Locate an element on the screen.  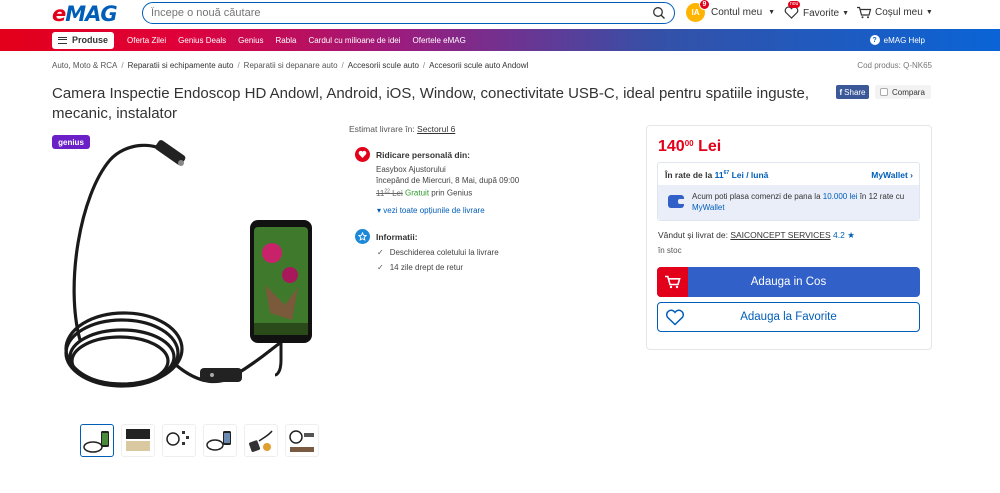
products-menu-button: Produse is located at coordinates (83, 40).